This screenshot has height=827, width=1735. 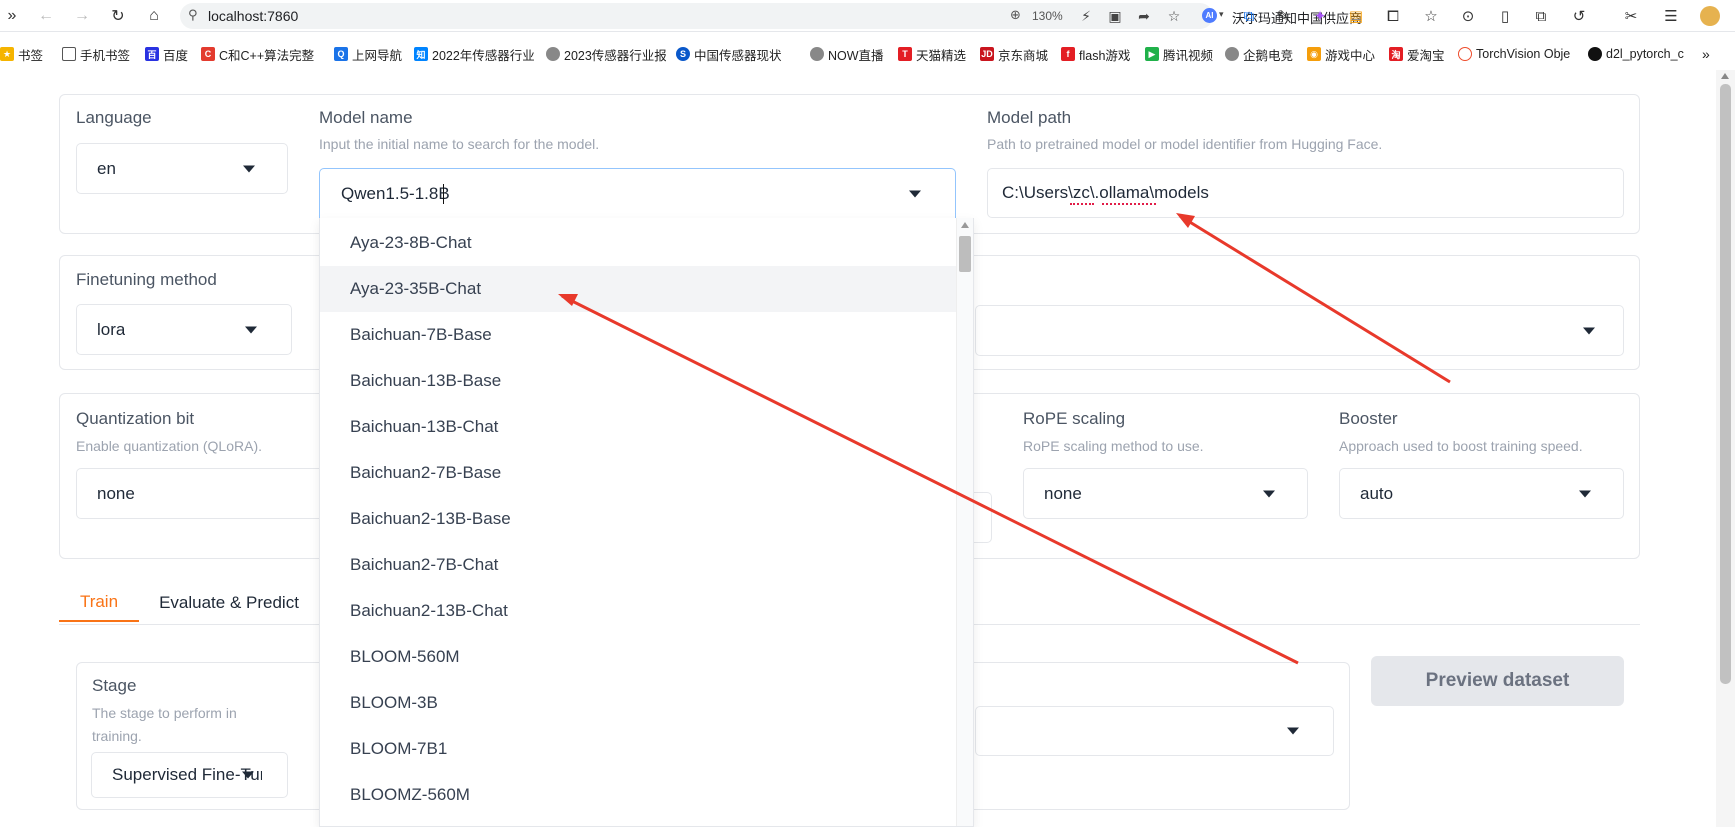 I want to click on bookmark-item: f flash游戏, so click(x=1100, y=54).